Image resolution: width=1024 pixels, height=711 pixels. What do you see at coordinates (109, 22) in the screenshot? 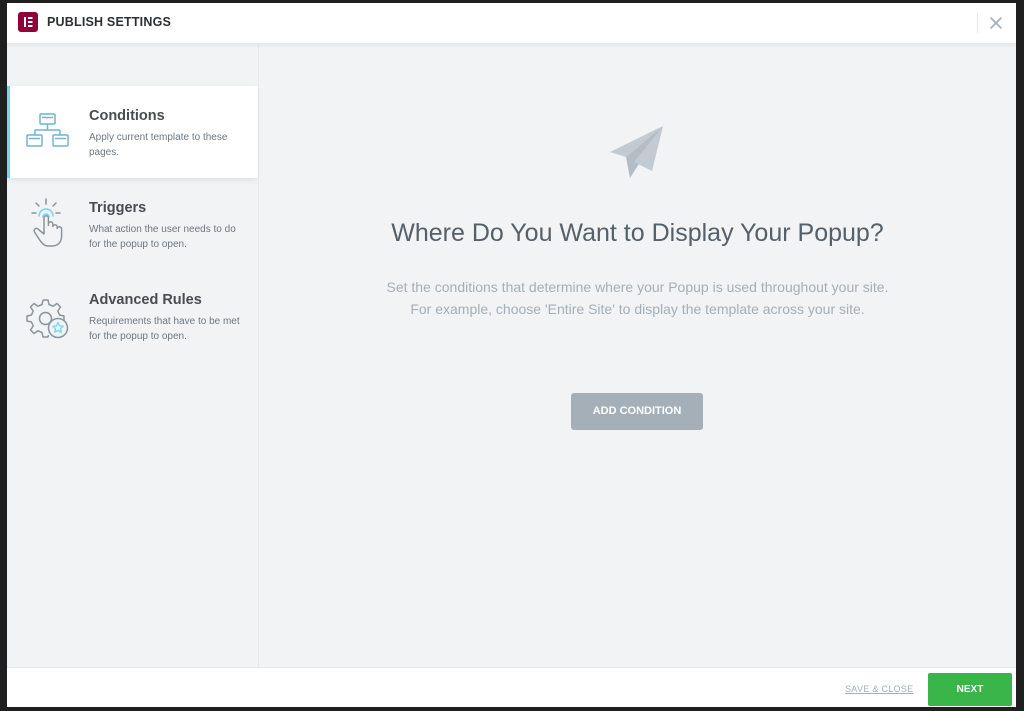
I see `modal-title: PUBLISH SETTINGS` at bounding box center [109, 22].